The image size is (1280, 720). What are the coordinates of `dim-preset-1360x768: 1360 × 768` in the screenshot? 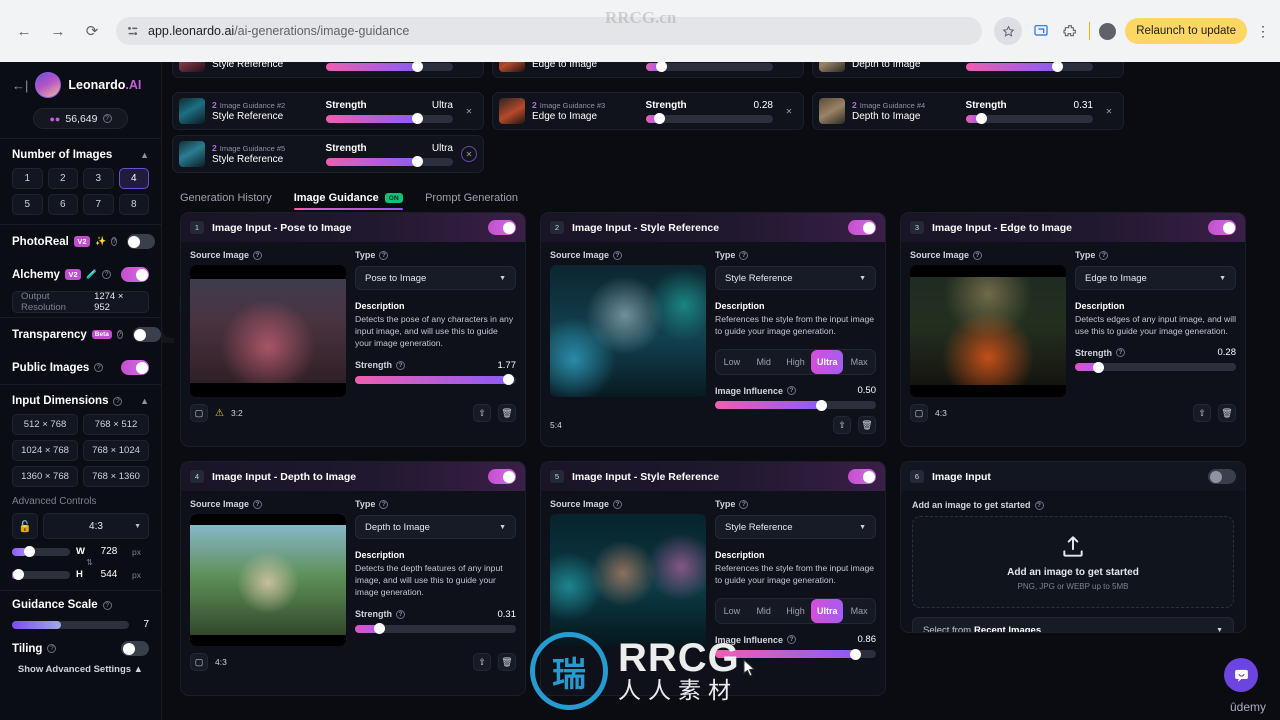 It's located at (45, 476).